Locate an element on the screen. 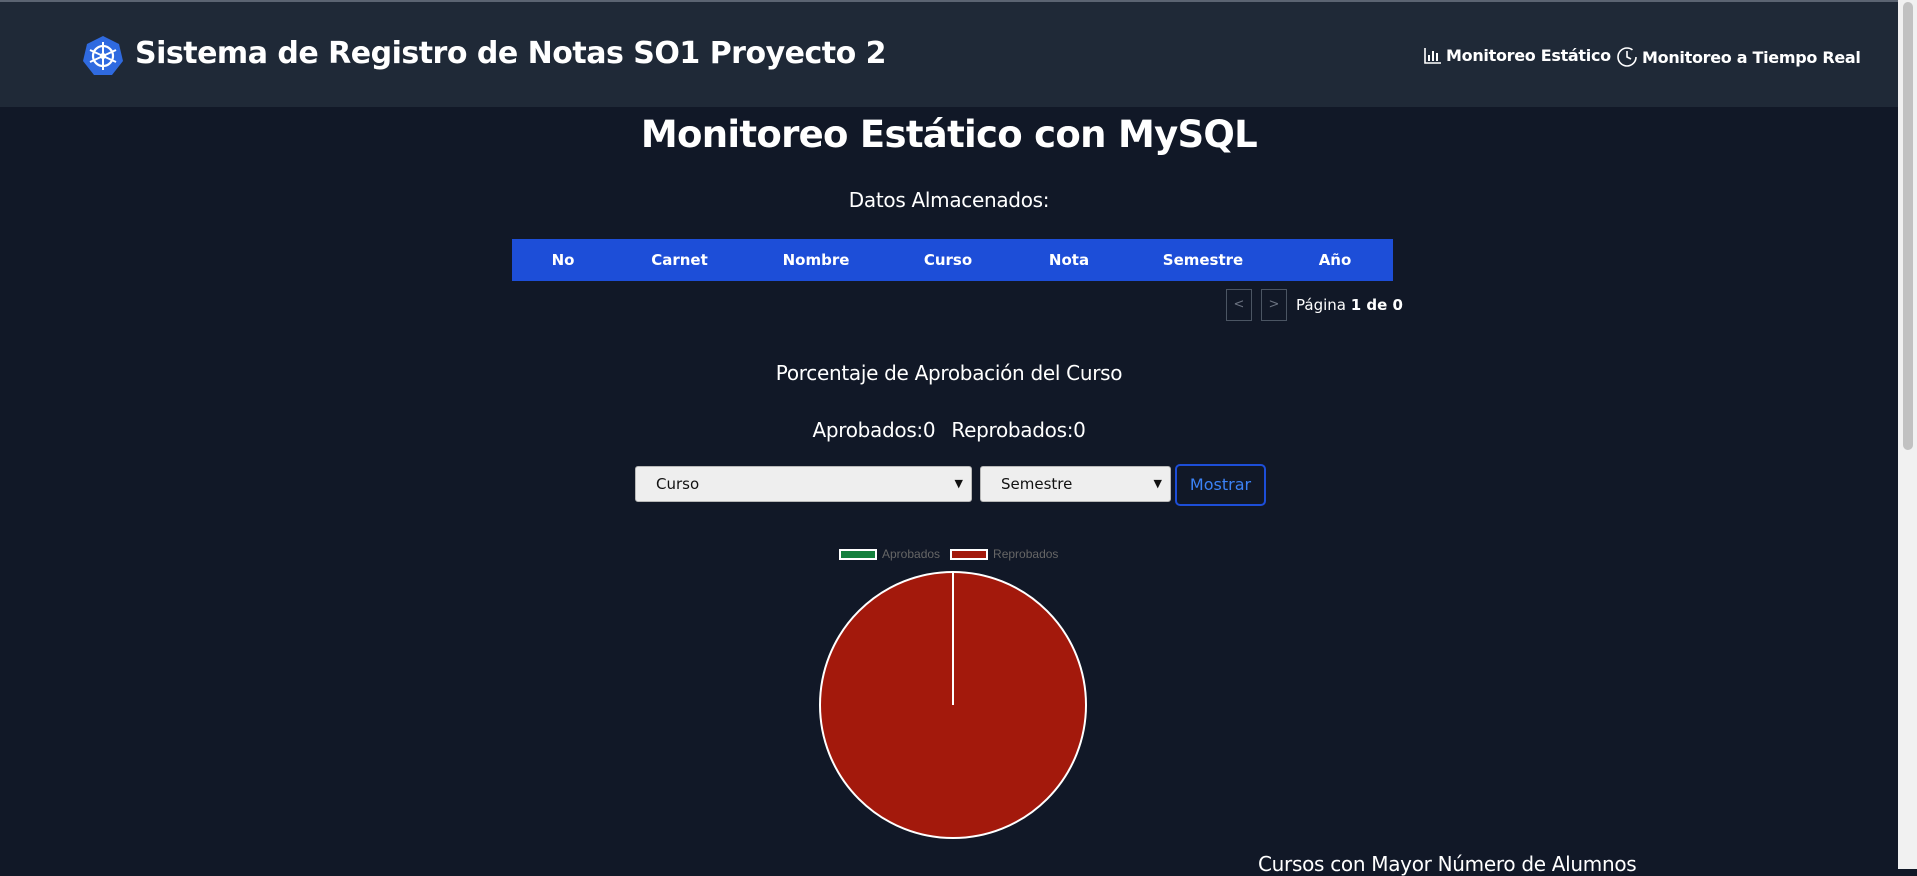 This screenshot has height=876, width=1917. show-button: Mostrar is located at coordinates (1220, 485).